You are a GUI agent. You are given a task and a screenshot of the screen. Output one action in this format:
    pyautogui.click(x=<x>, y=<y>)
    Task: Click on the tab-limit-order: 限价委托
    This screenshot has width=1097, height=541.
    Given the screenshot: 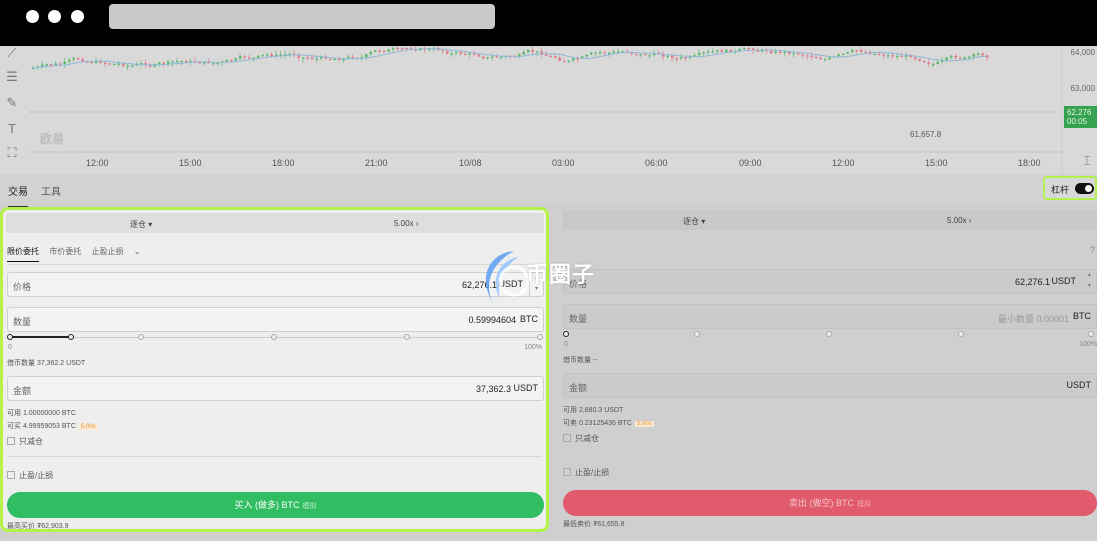 What is the action you would take?
    pyautogui.click(x=23, y=254)
    